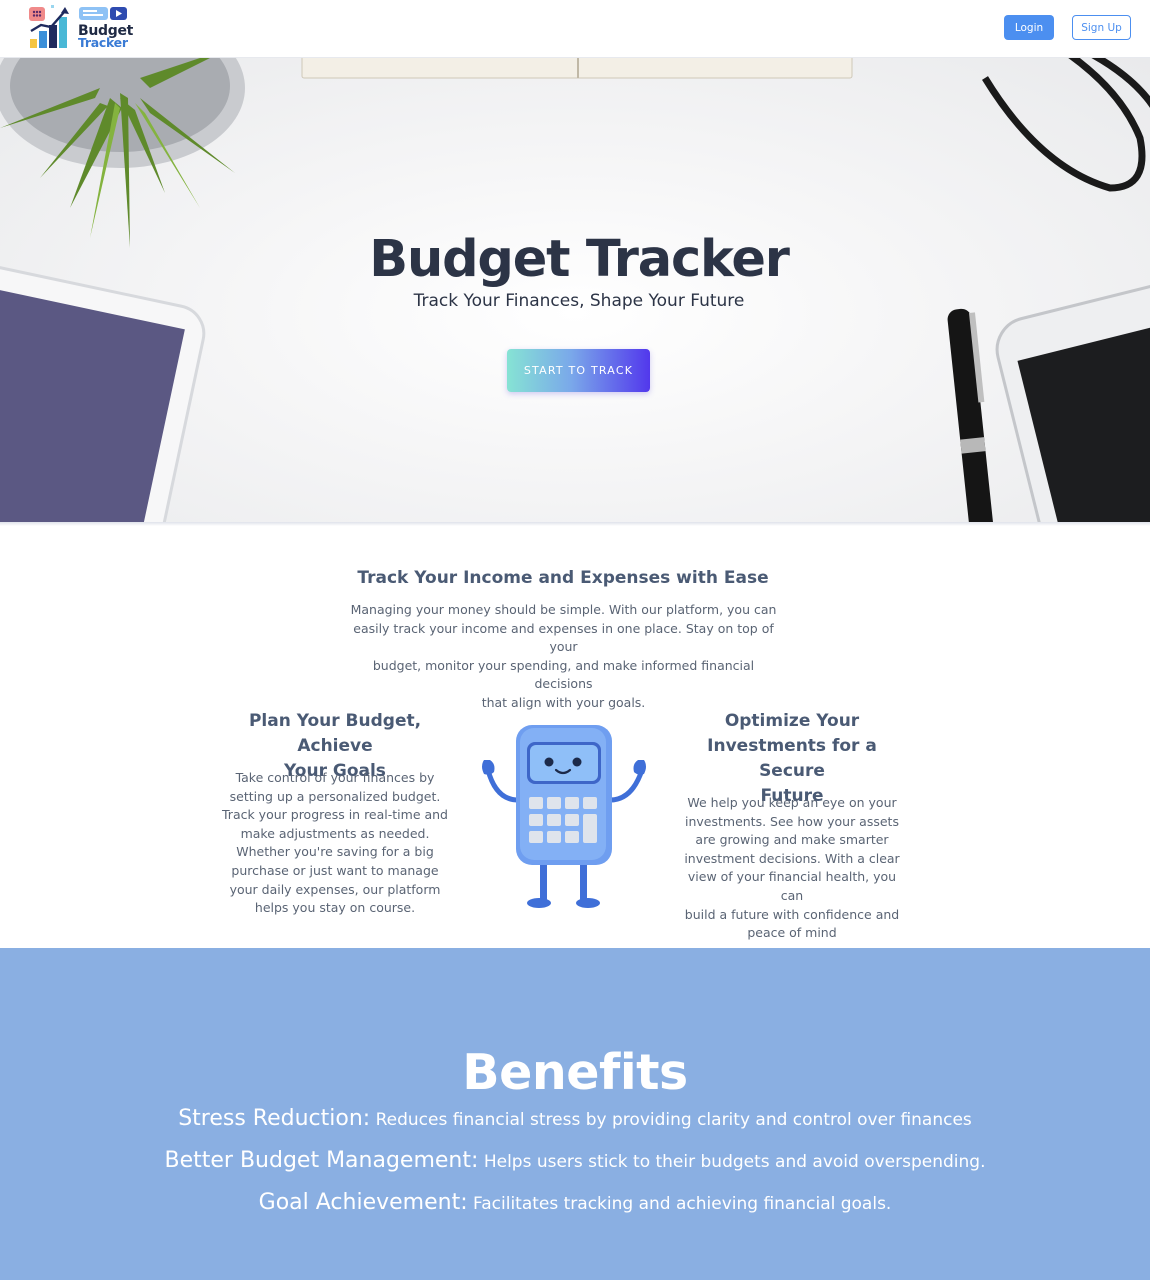  I want to click on invest-heading-line: Optimize Your, so click(792, 721).